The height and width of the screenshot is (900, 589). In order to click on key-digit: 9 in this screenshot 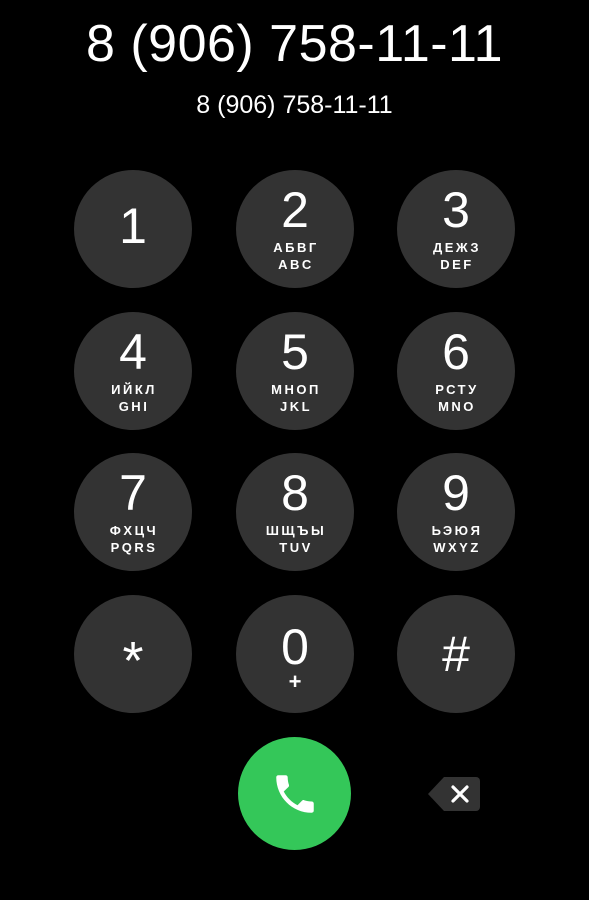, I will do `click(456, 493)`.